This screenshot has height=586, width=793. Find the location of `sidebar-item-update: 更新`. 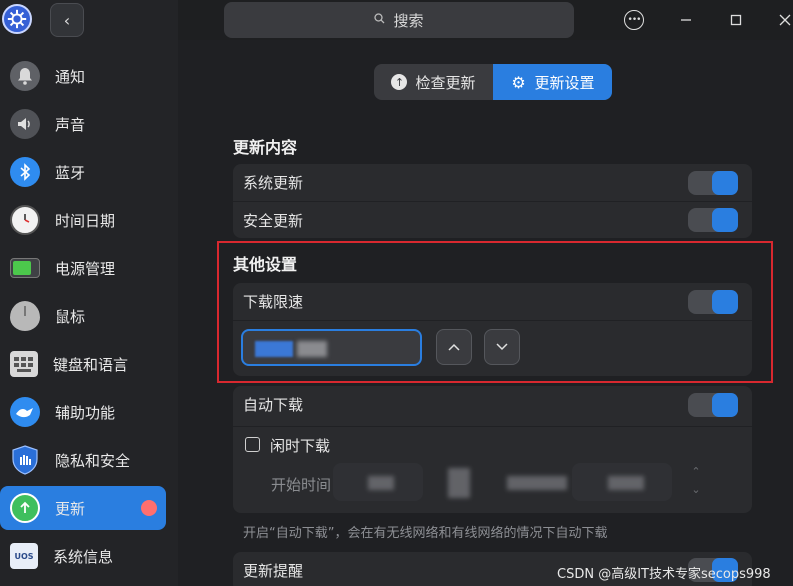

sidebar-item-update: 更新 is located at coordinates (83, 508).